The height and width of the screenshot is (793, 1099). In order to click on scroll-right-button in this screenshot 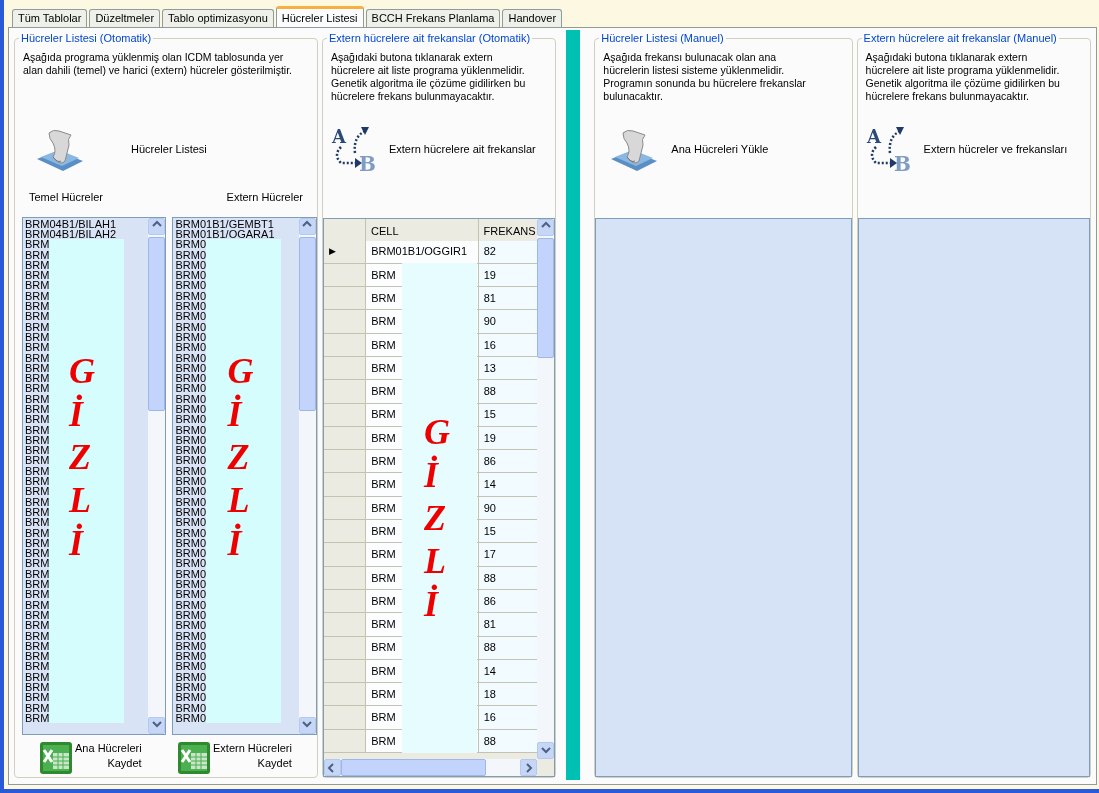, I will do `click(529, 767)`.